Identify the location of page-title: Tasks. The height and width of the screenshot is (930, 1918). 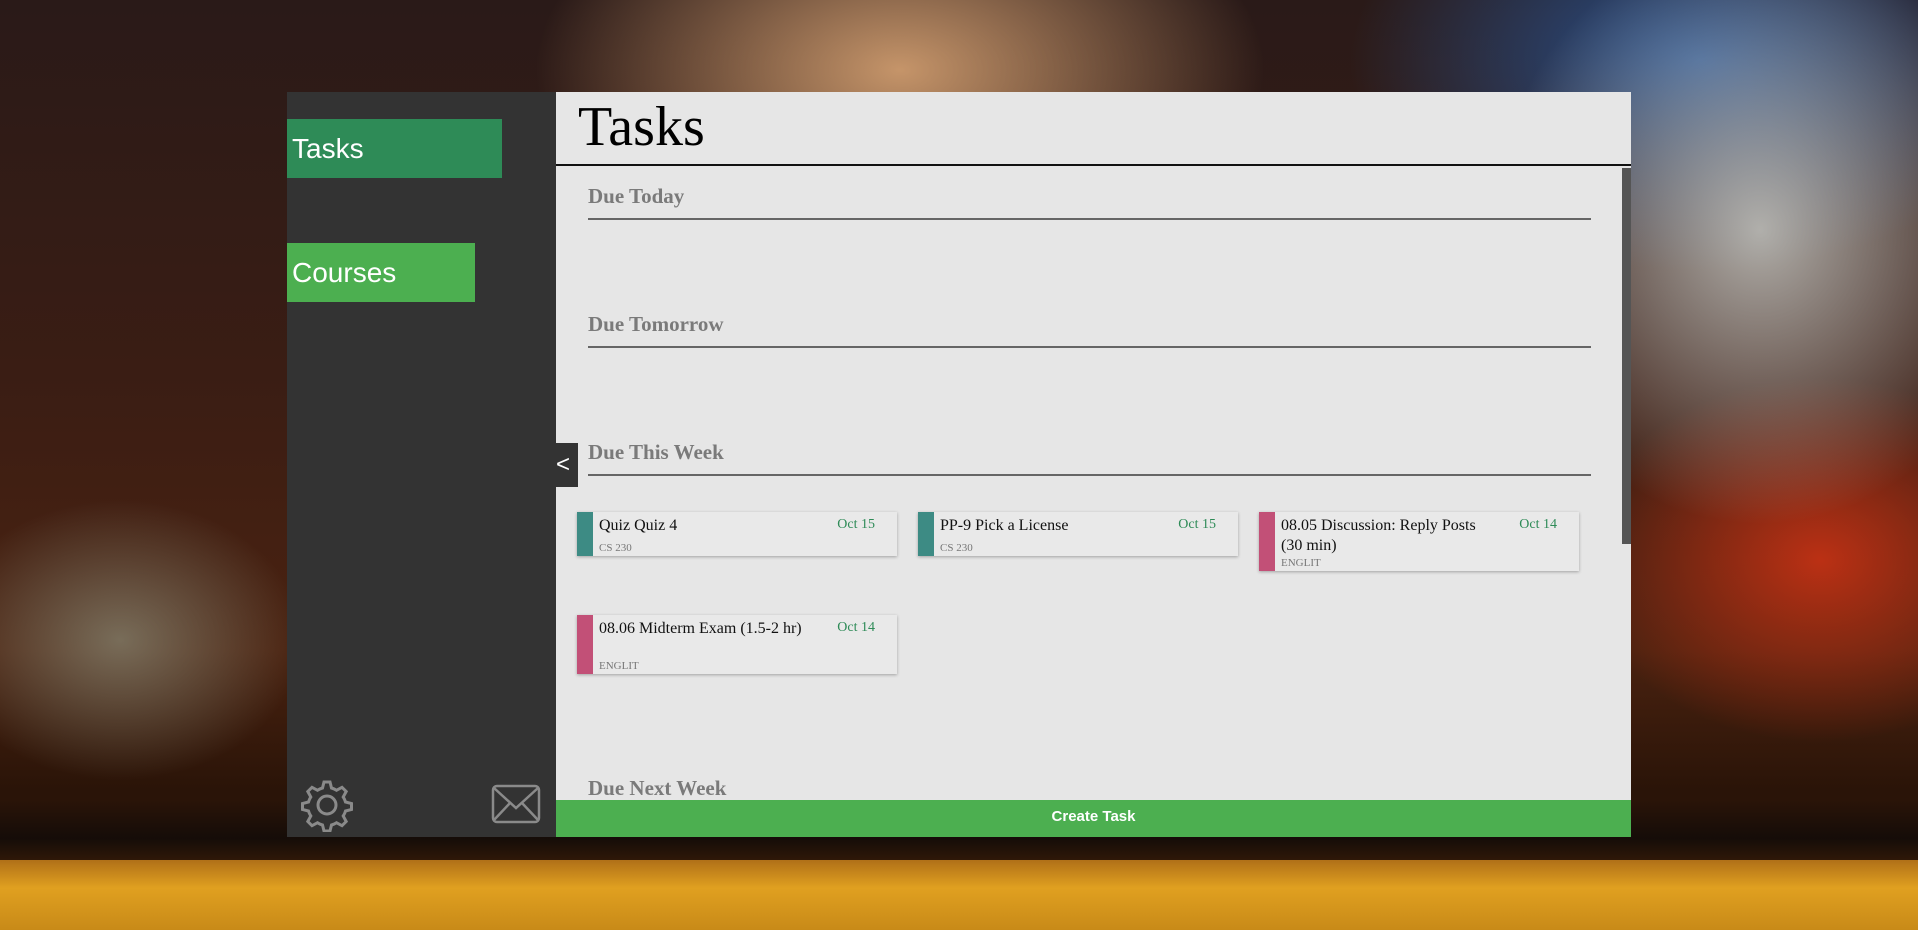
(641, 127).